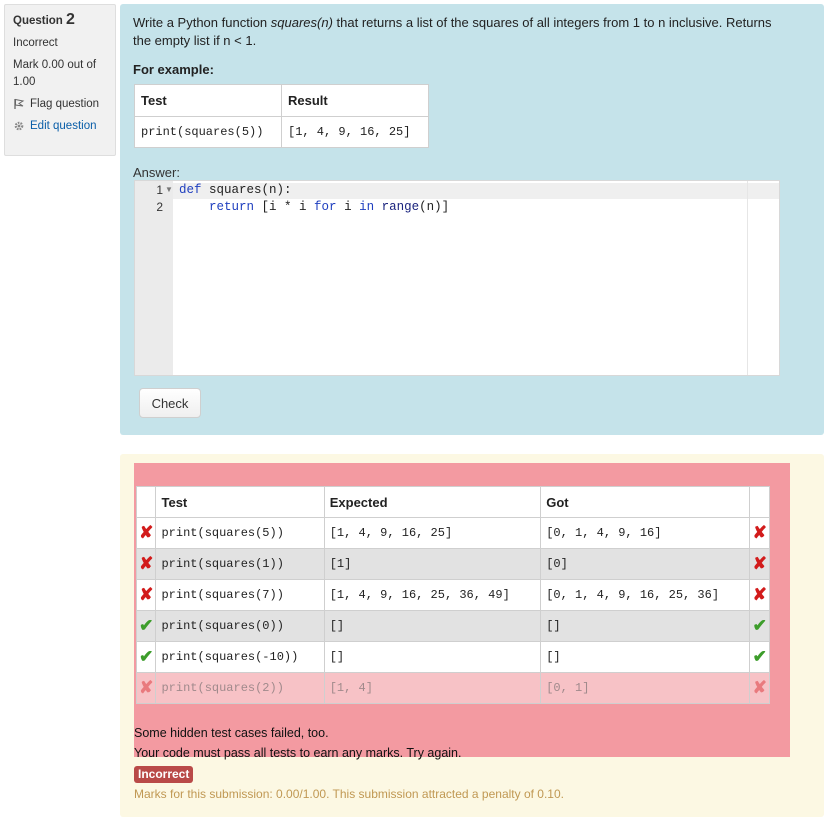  What do you see at coordinates (284, 207) in the screenshot?
I see `code-text: [i * i` at bounding box center [284, 207].